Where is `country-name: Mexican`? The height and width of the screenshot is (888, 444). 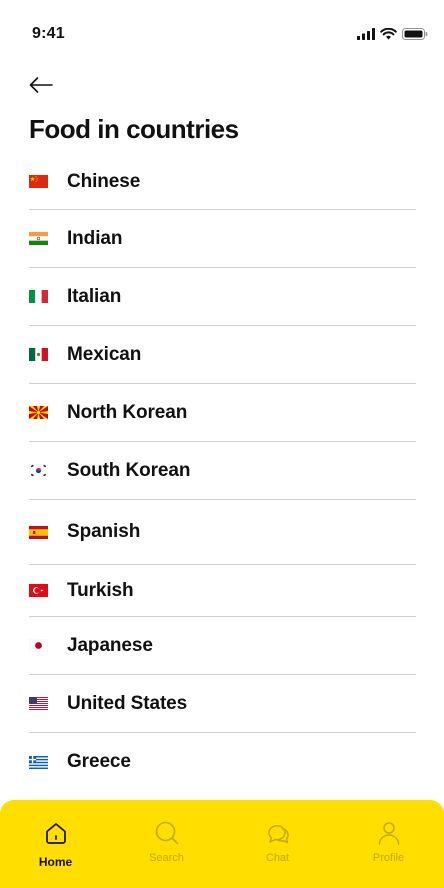 country-name: Mexican is located at coordinates (104, 354).